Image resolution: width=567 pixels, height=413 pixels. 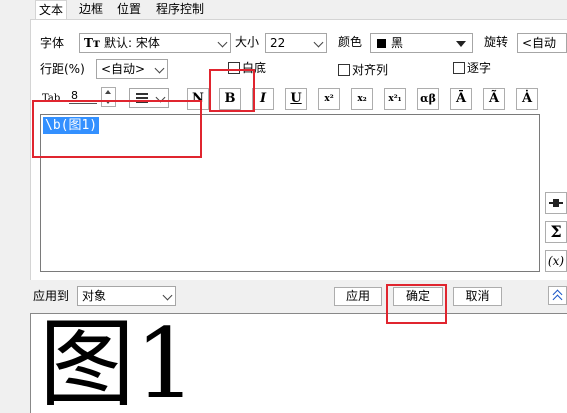 I want to click on tab-bar: 文本 边框 位置 程序控制, so click(x=283, y=10).